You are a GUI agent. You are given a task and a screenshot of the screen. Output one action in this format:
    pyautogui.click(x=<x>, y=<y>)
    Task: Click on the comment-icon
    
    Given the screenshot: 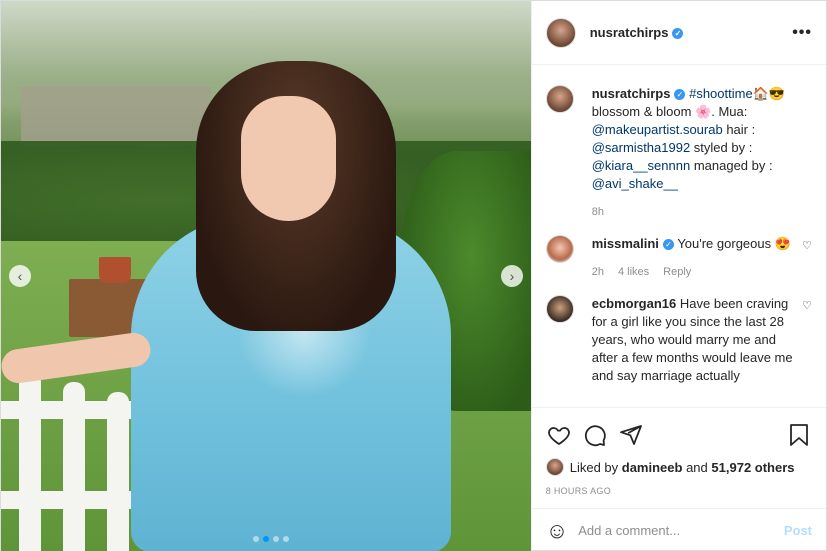 What is the action you would take?
    pyautogui.click(x=595, y=435)
    